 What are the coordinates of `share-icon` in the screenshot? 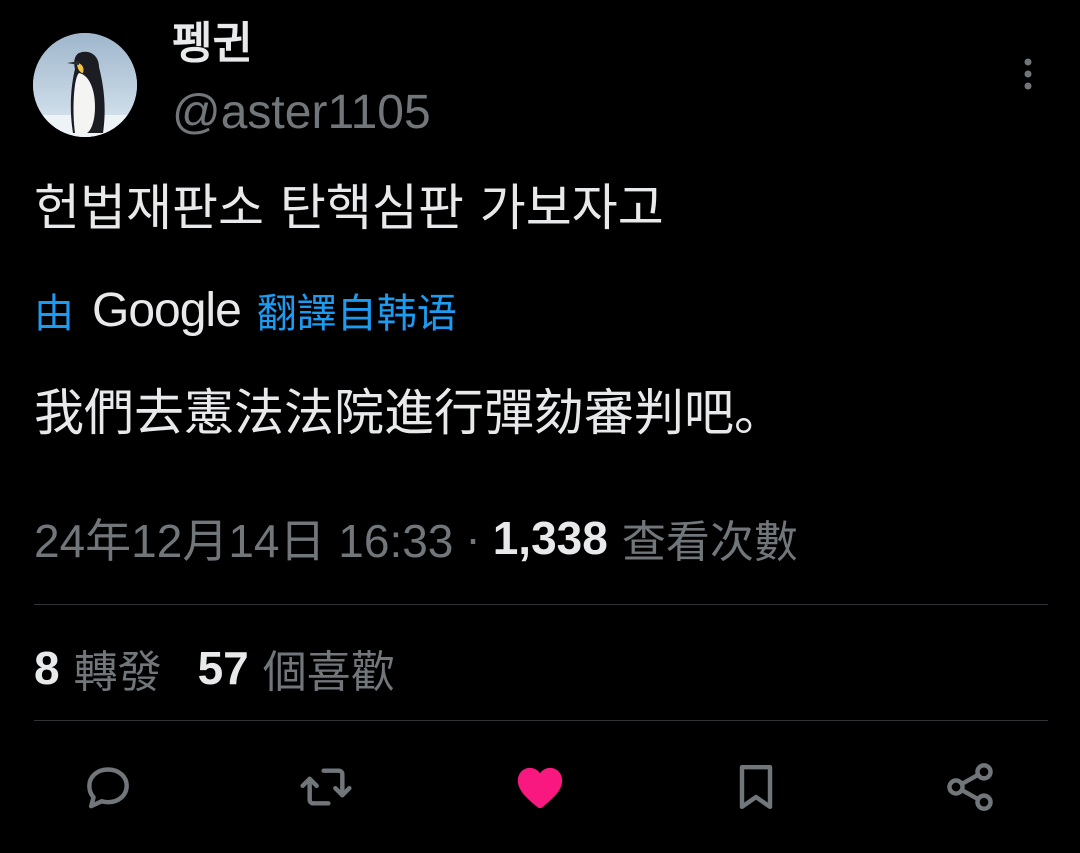 It's located at (970, 787).